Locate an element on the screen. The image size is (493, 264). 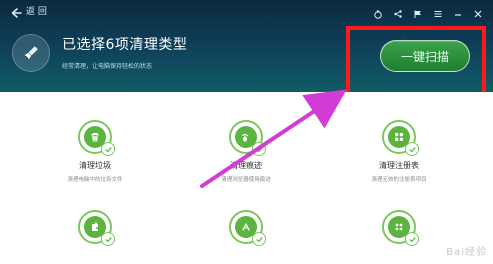
cleanup-item-other is located at coordinates (399, 228).